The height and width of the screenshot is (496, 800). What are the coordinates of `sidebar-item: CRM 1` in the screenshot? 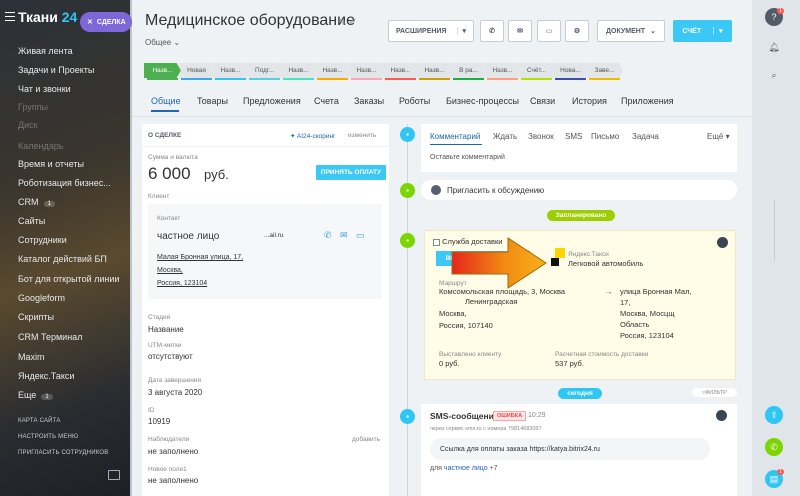 It's located at (36, 202).